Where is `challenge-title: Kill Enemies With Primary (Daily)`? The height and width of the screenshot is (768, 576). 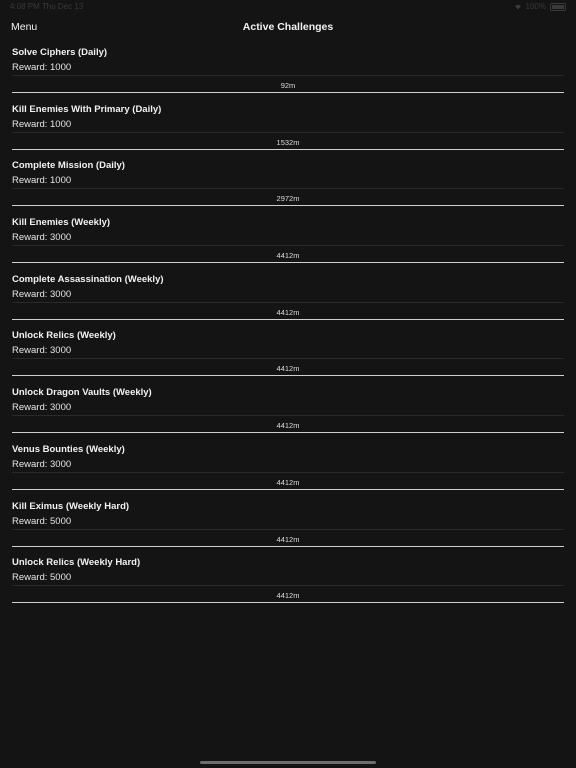
challenge-title: Kill Enemies With Primary (Daily) is located at coordinates (87, 109).